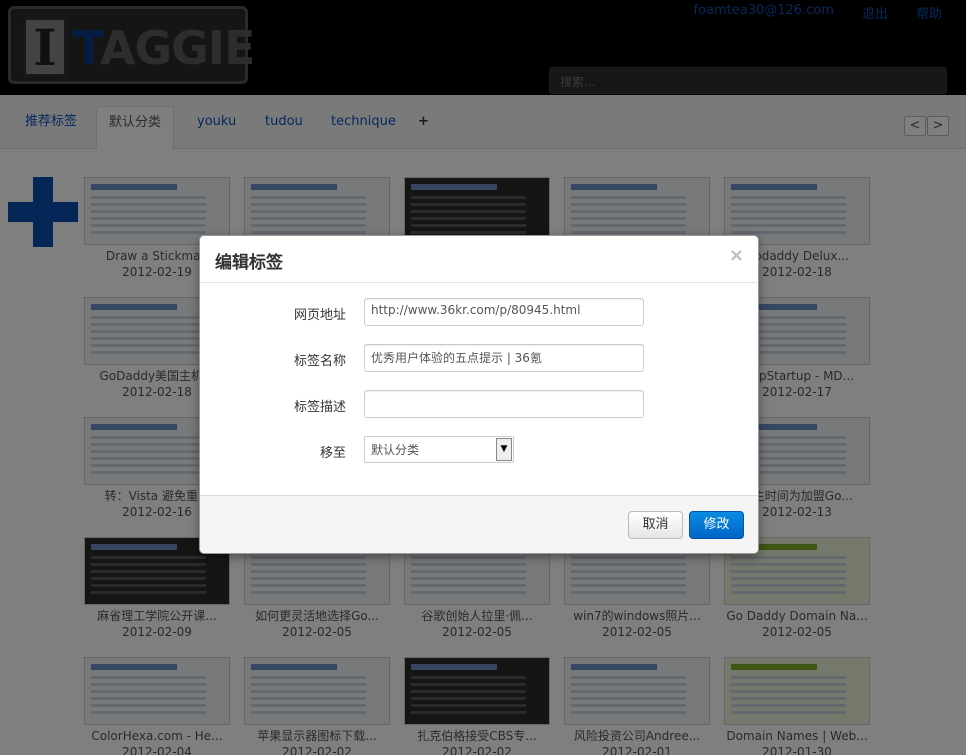 Image resolution: width=966 pixels, height=755 pixels. I want to click on tag-description-field, so click(504, 404).